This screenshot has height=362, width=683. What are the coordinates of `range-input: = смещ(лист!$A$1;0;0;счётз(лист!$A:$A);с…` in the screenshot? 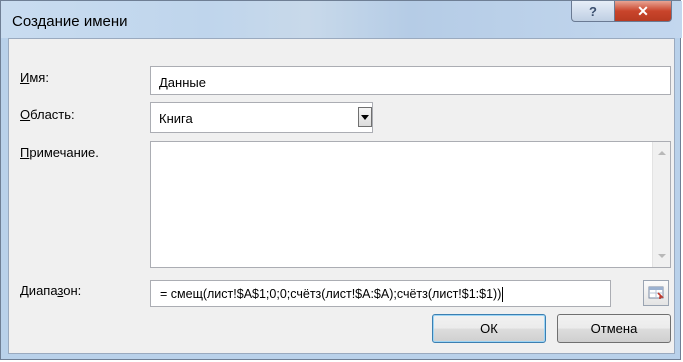 It's located at (380, 293).